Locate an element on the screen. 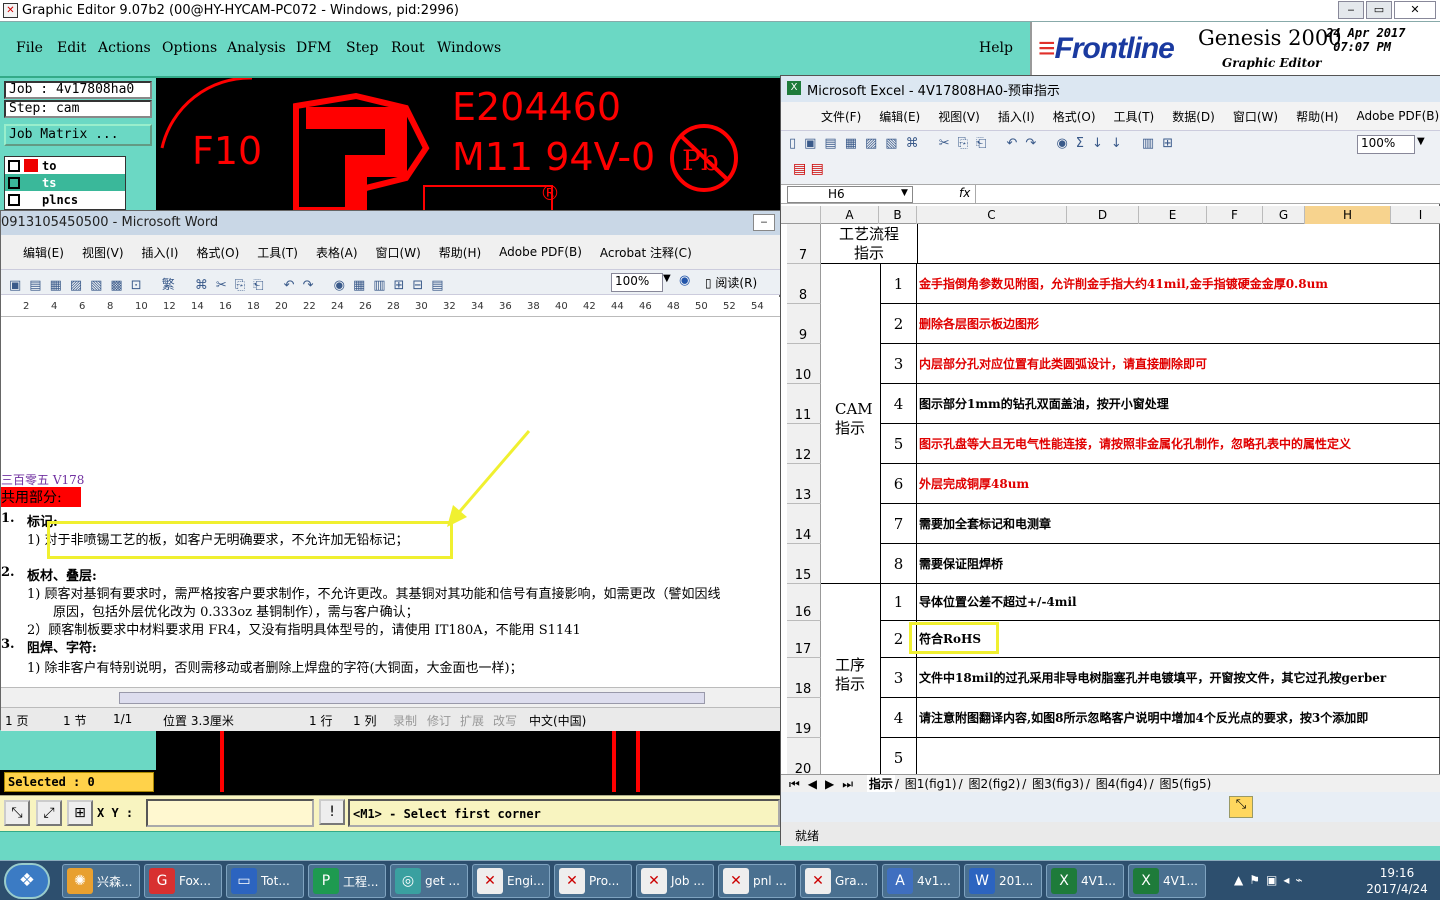  sheet-nav-icons: ⏮◀▶⏭ is located at coordinates (822, 784).